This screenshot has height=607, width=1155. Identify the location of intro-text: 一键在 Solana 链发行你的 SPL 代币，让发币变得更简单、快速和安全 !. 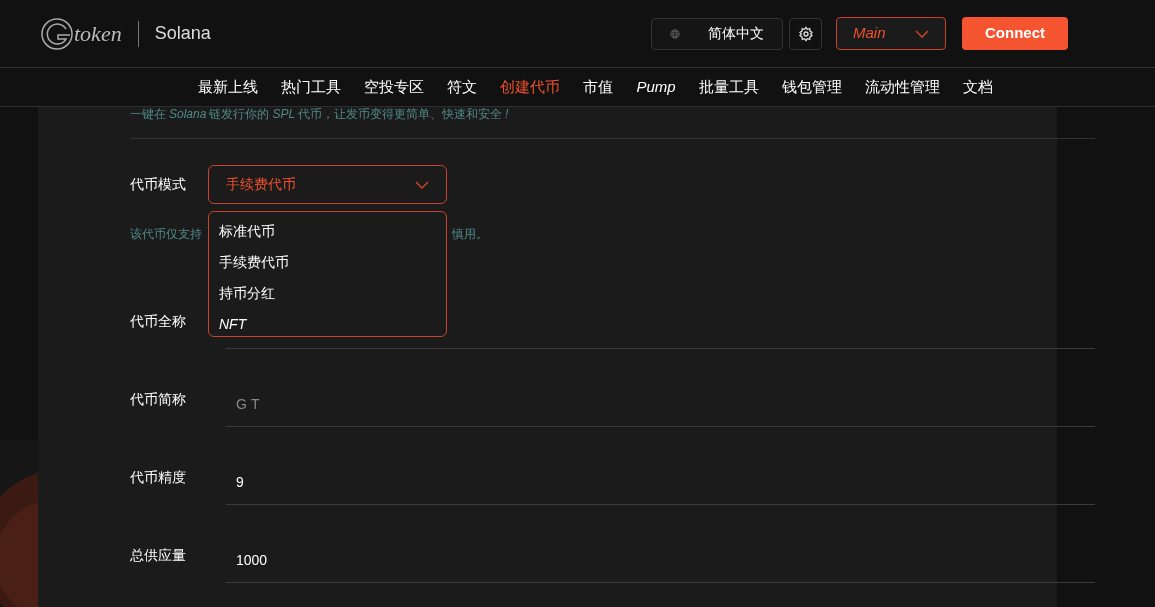
(320, 114).